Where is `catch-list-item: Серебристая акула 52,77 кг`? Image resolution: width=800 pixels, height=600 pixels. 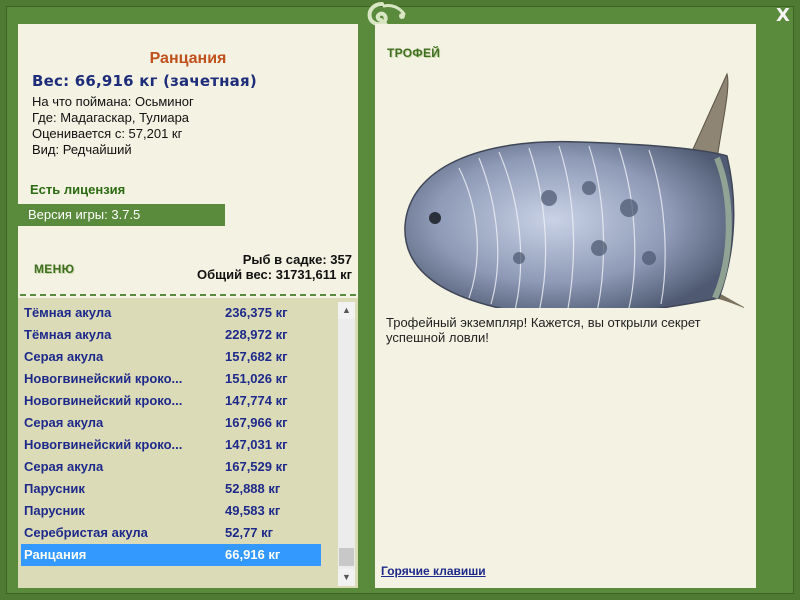 catch-list-item: Серебристая акула 52,77 кг is located at coordinates (171, 533).